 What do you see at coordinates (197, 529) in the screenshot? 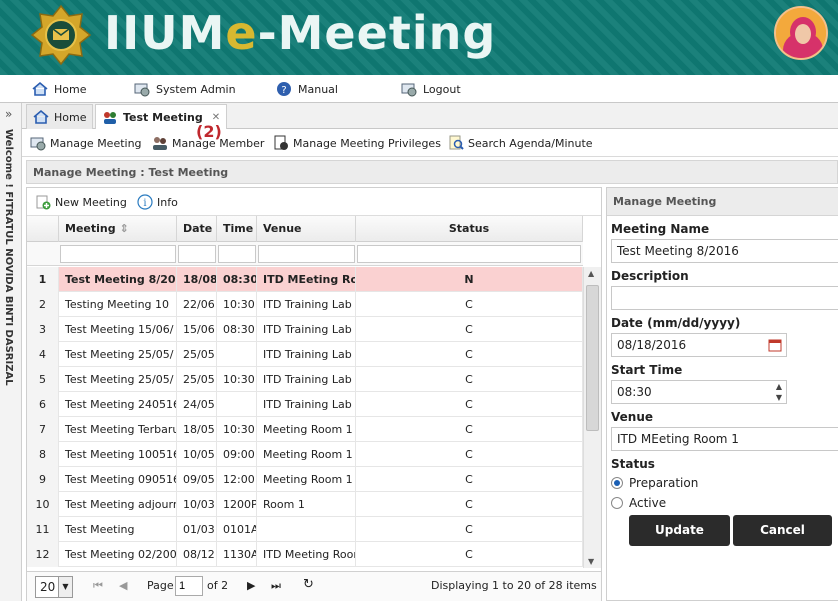
I see `cell-date: 01/03` at bounding box center [197, 529].